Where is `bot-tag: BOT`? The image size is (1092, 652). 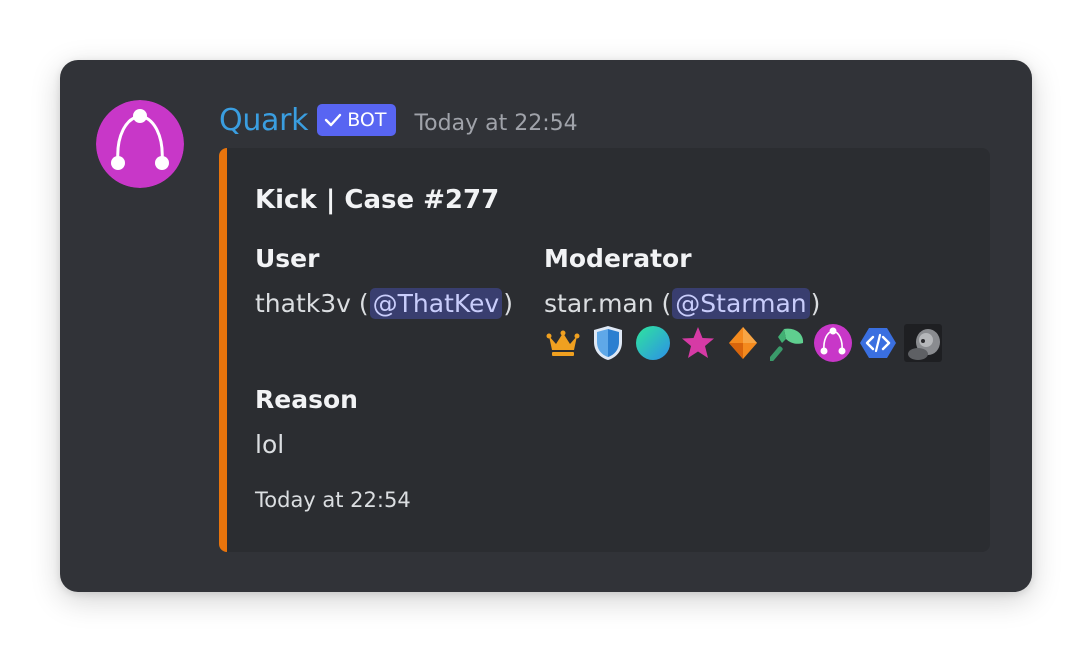 bot-tag: BOT is located at coordinates (357, 120).